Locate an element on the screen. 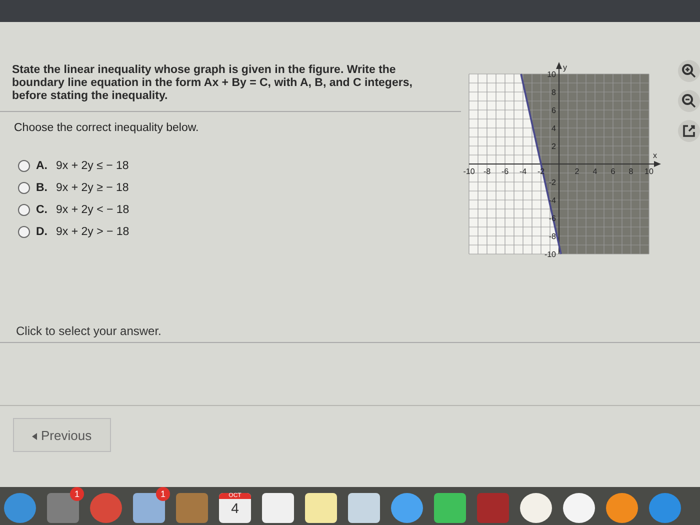 The image size is (700, 525). zoom-out-button is located at coordinates (689, 101).